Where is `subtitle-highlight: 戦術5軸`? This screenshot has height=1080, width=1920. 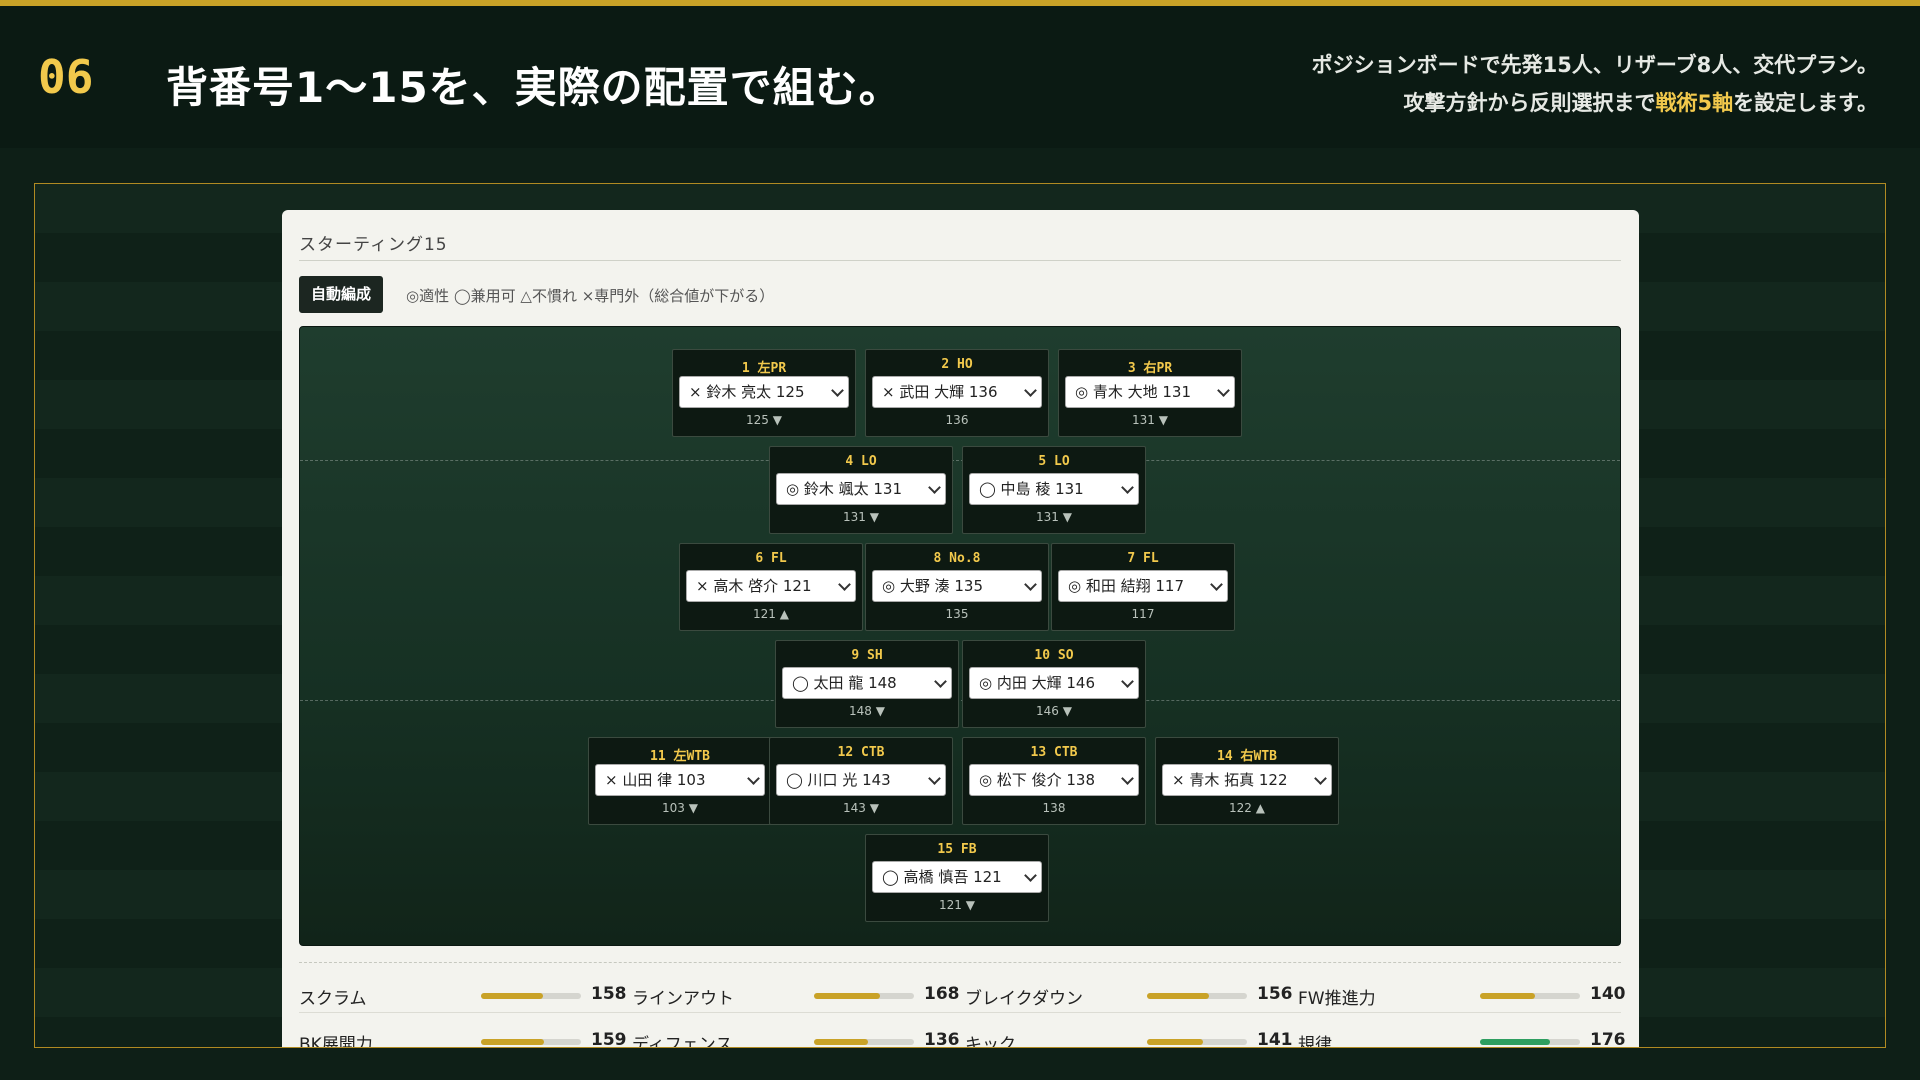 subtitle-highlight: 戦術5軸 is located at coordinates (1694, 103).